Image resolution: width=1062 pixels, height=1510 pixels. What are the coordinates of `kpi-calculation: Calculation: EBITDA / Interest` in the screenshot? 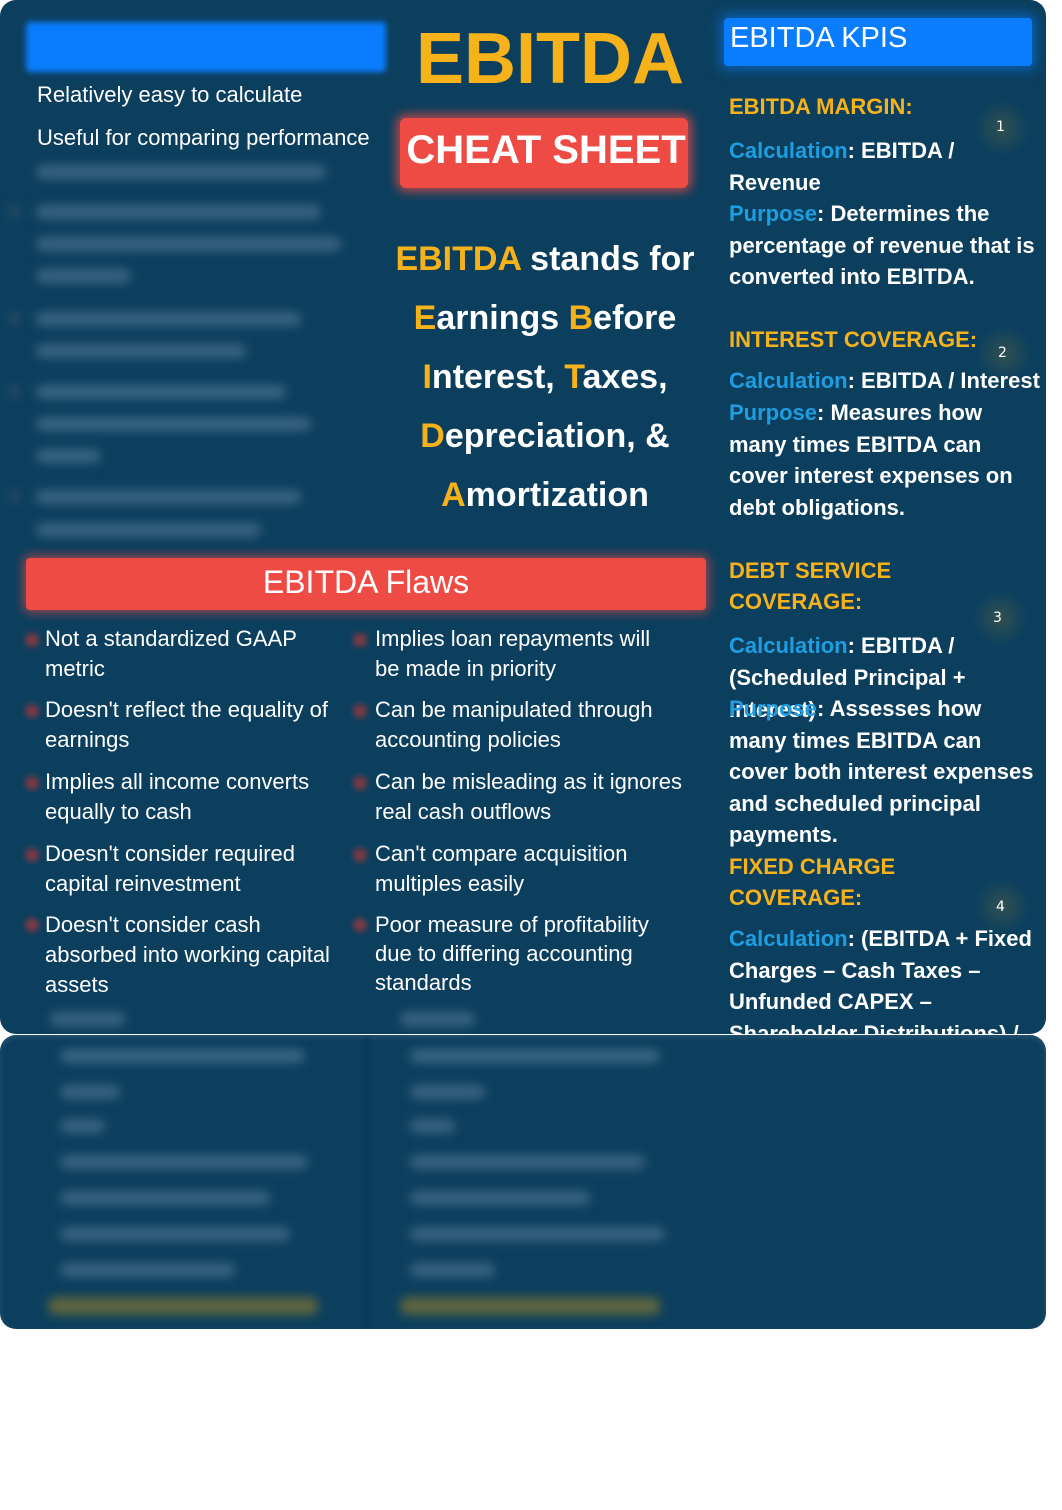 It's located at (884, 380).